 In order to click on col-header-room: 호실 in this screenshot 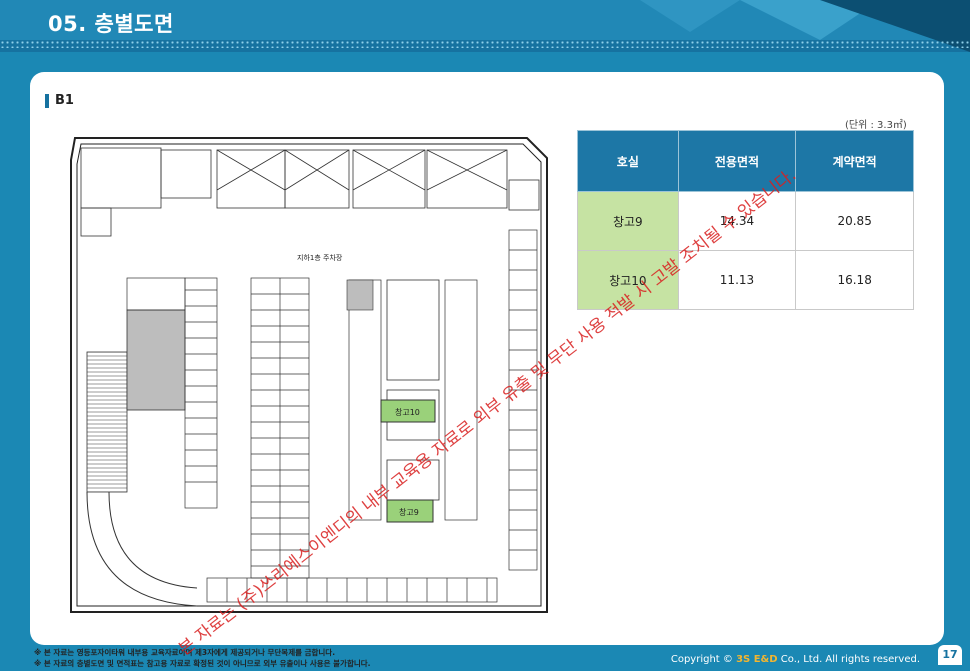, I will do `click(628, 161)`.